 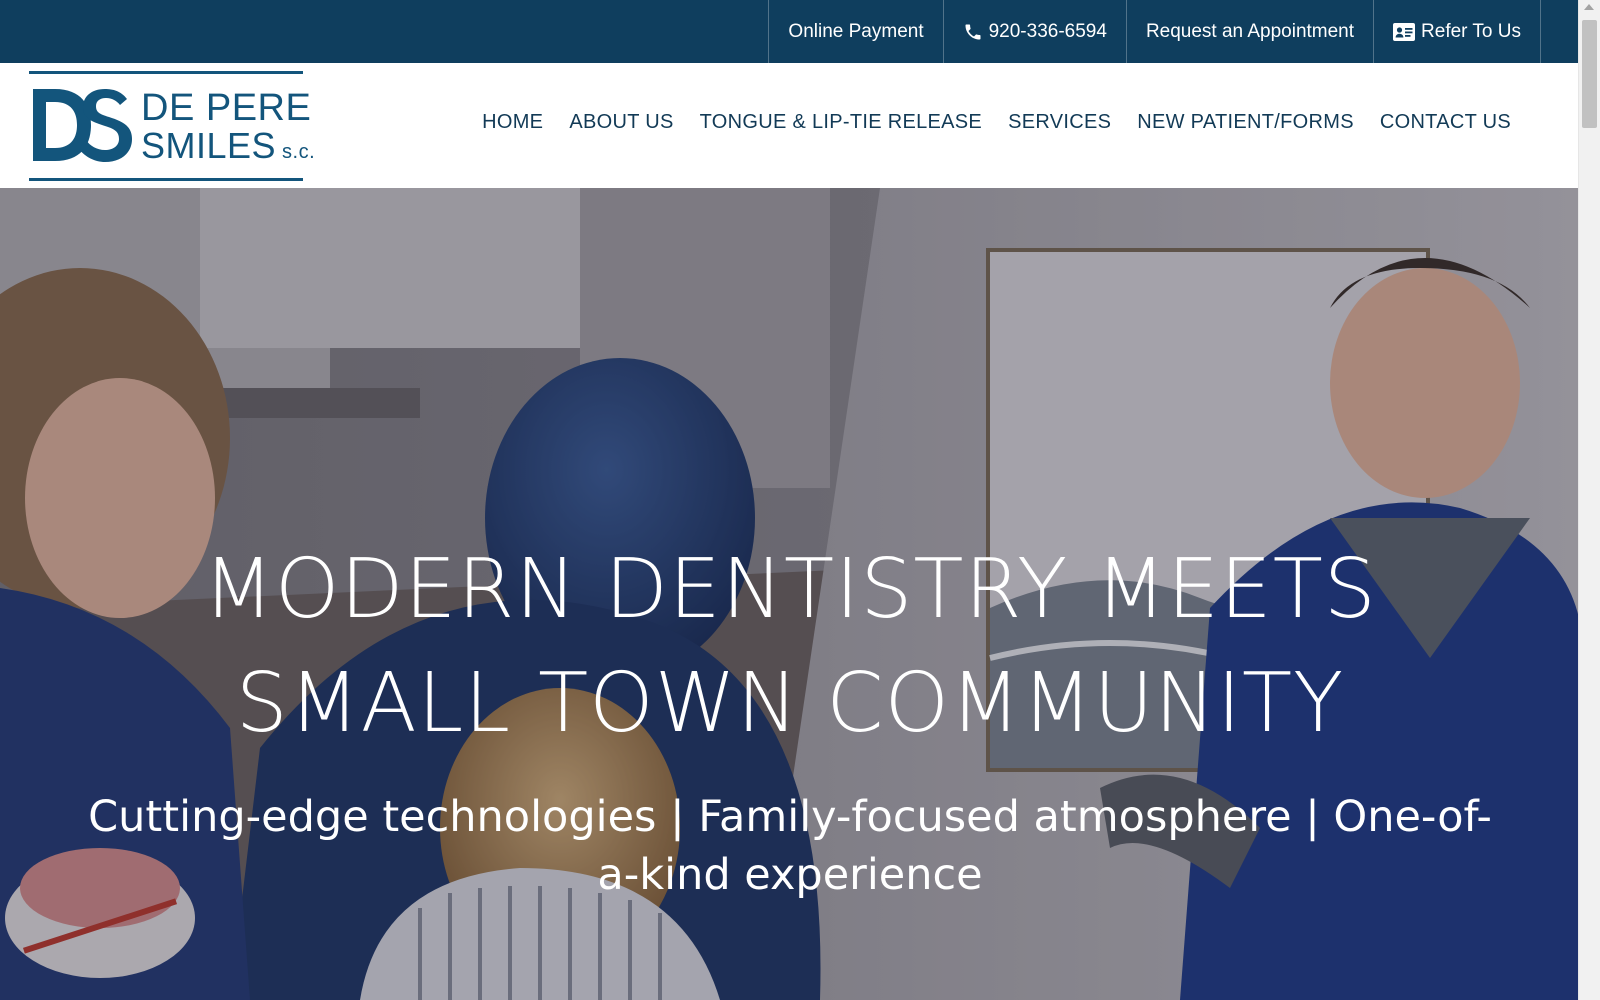 I want to click on logo-line-2: SMILES s.c., so click(x=228, y=146).